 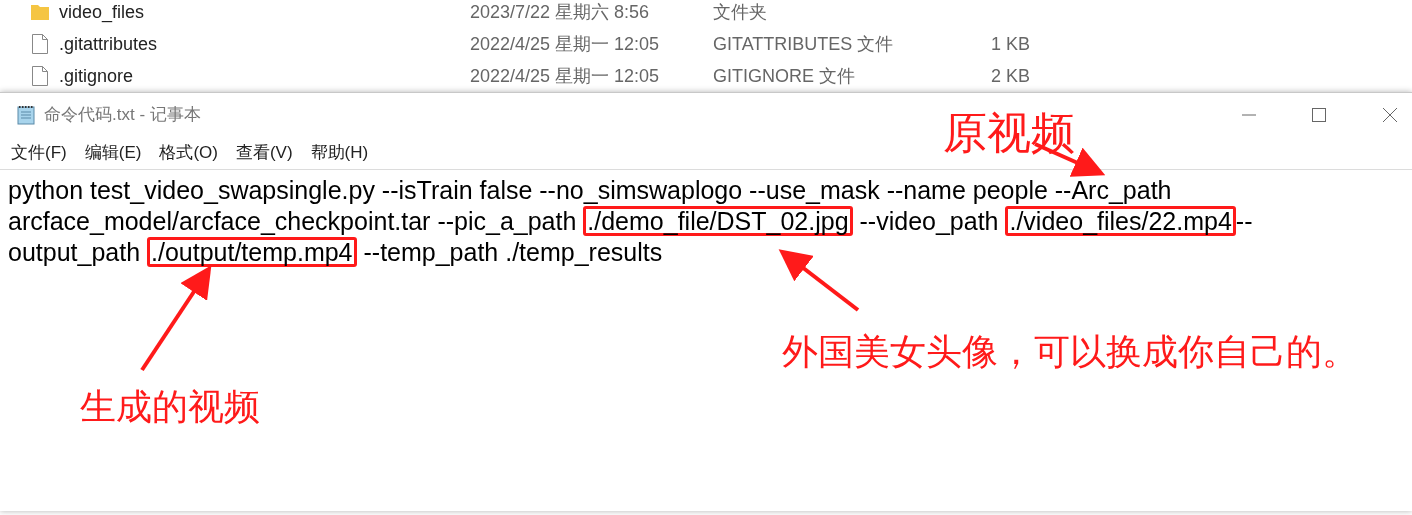 I want to click on menu-item: 格式(O), so click(x=188, y=153).